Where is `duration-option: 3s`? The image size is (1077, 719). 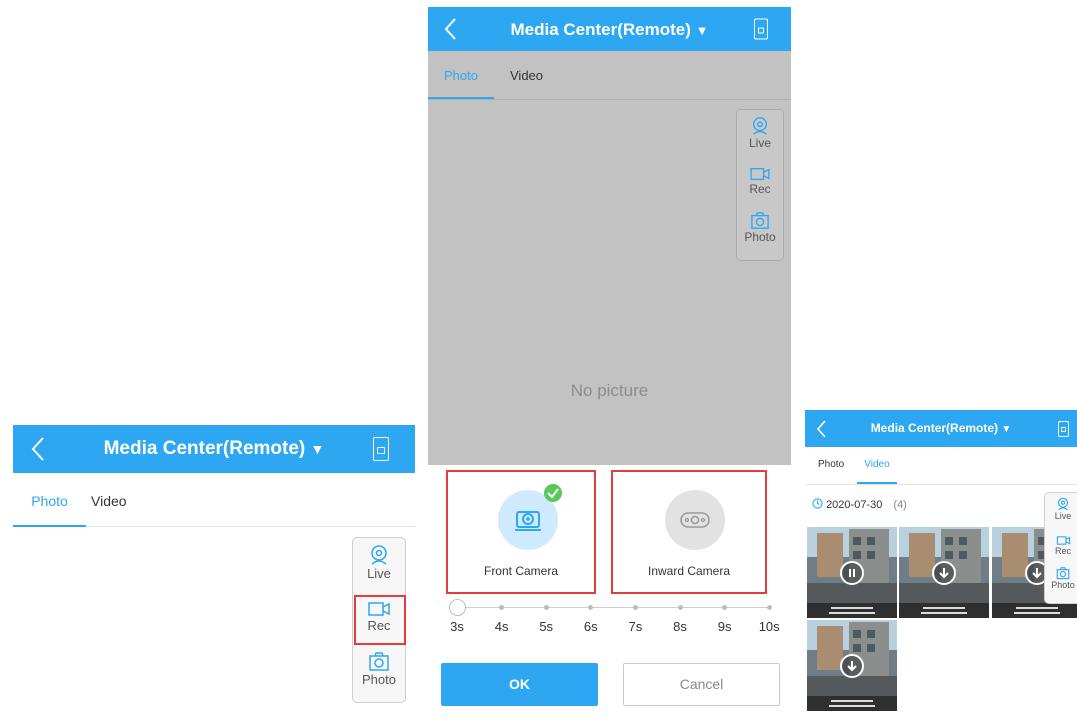
duration-option: 3s is located at coordinates (457, 626).